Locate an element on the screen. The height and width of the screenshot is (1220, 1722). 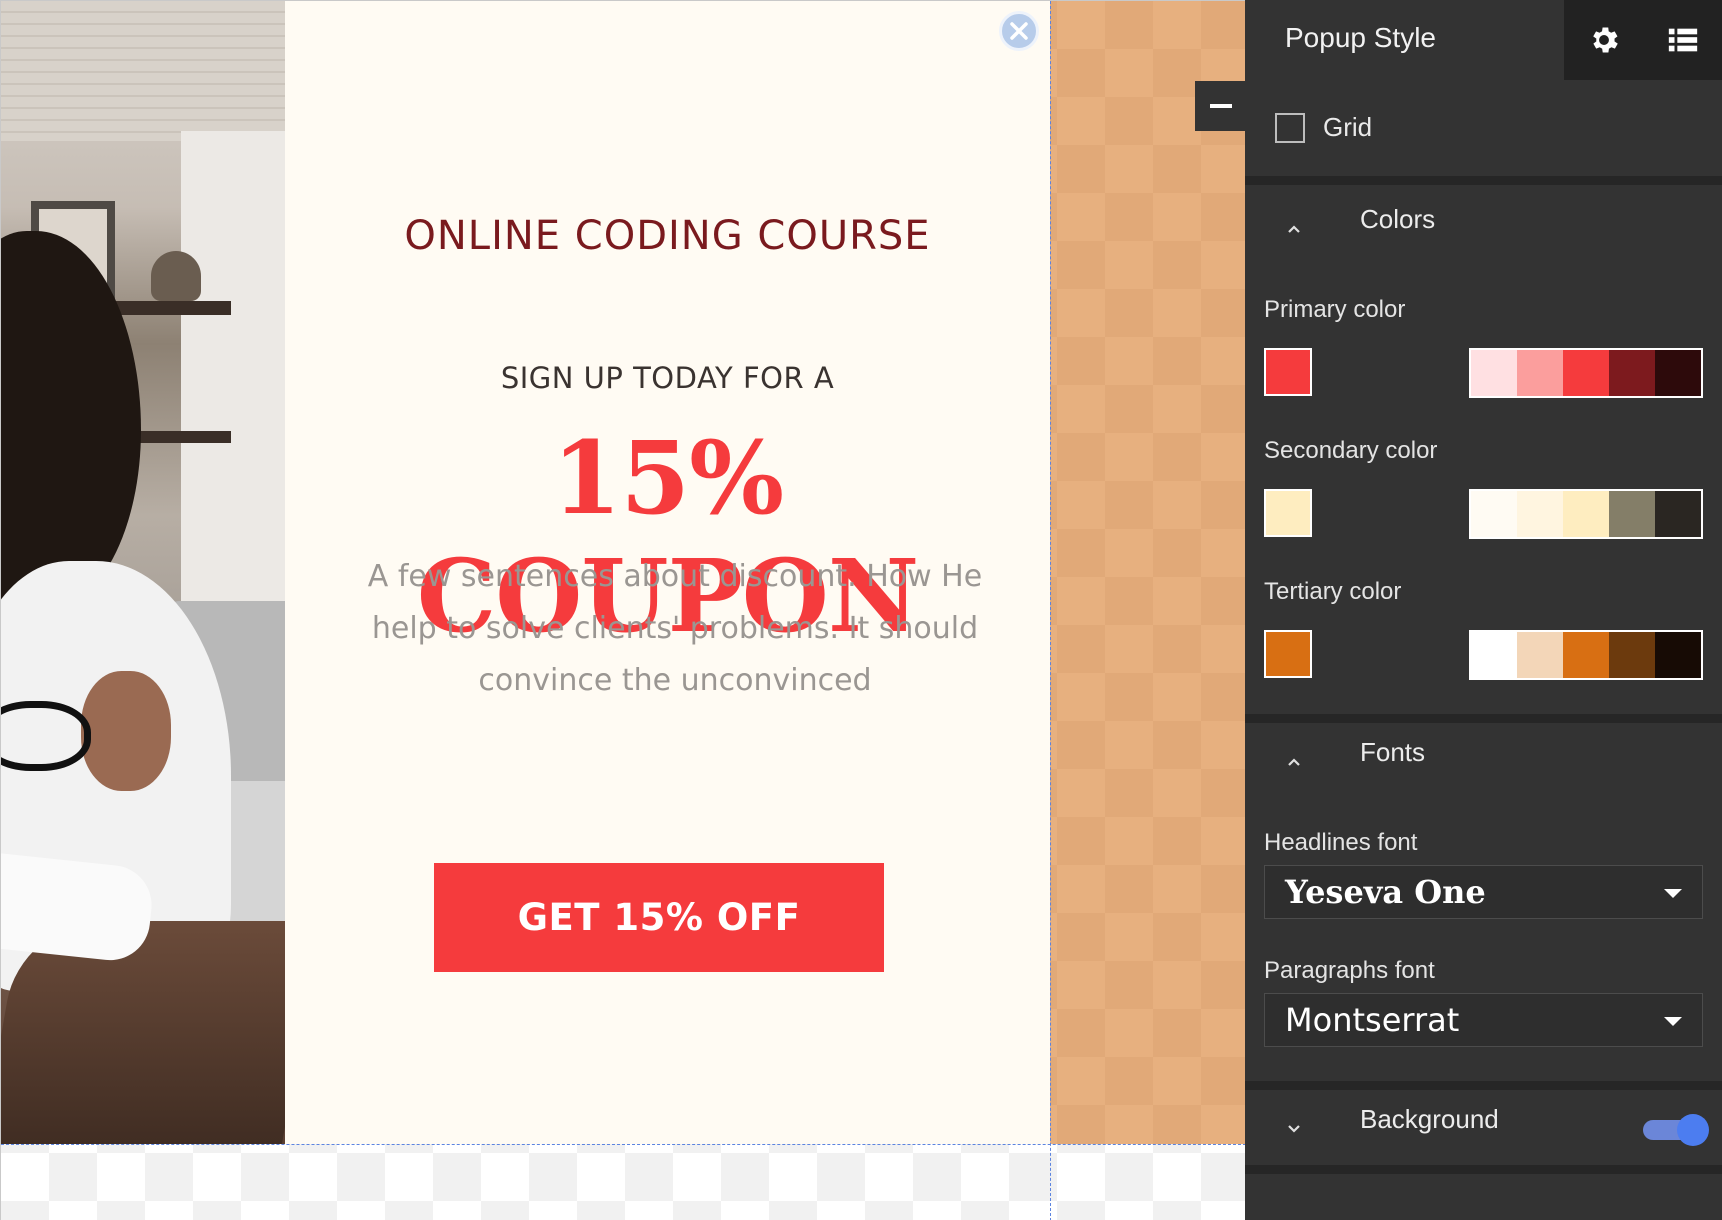
headlines-font-value: Yeseva One is located at coordinates (1385, 892).